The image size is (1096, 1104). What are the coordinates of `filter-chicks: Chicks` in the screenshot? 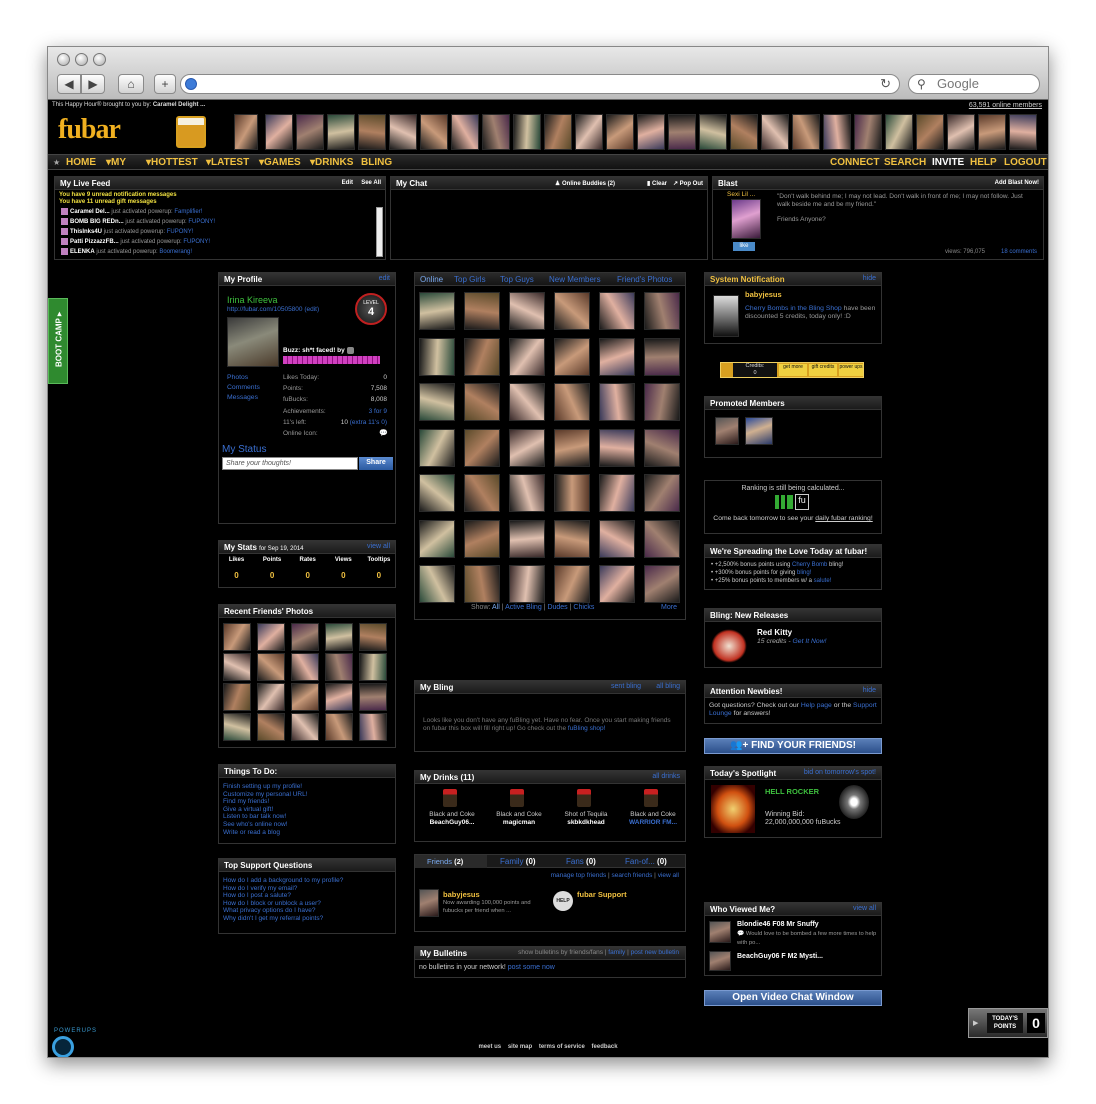 It's located at (583, 607).